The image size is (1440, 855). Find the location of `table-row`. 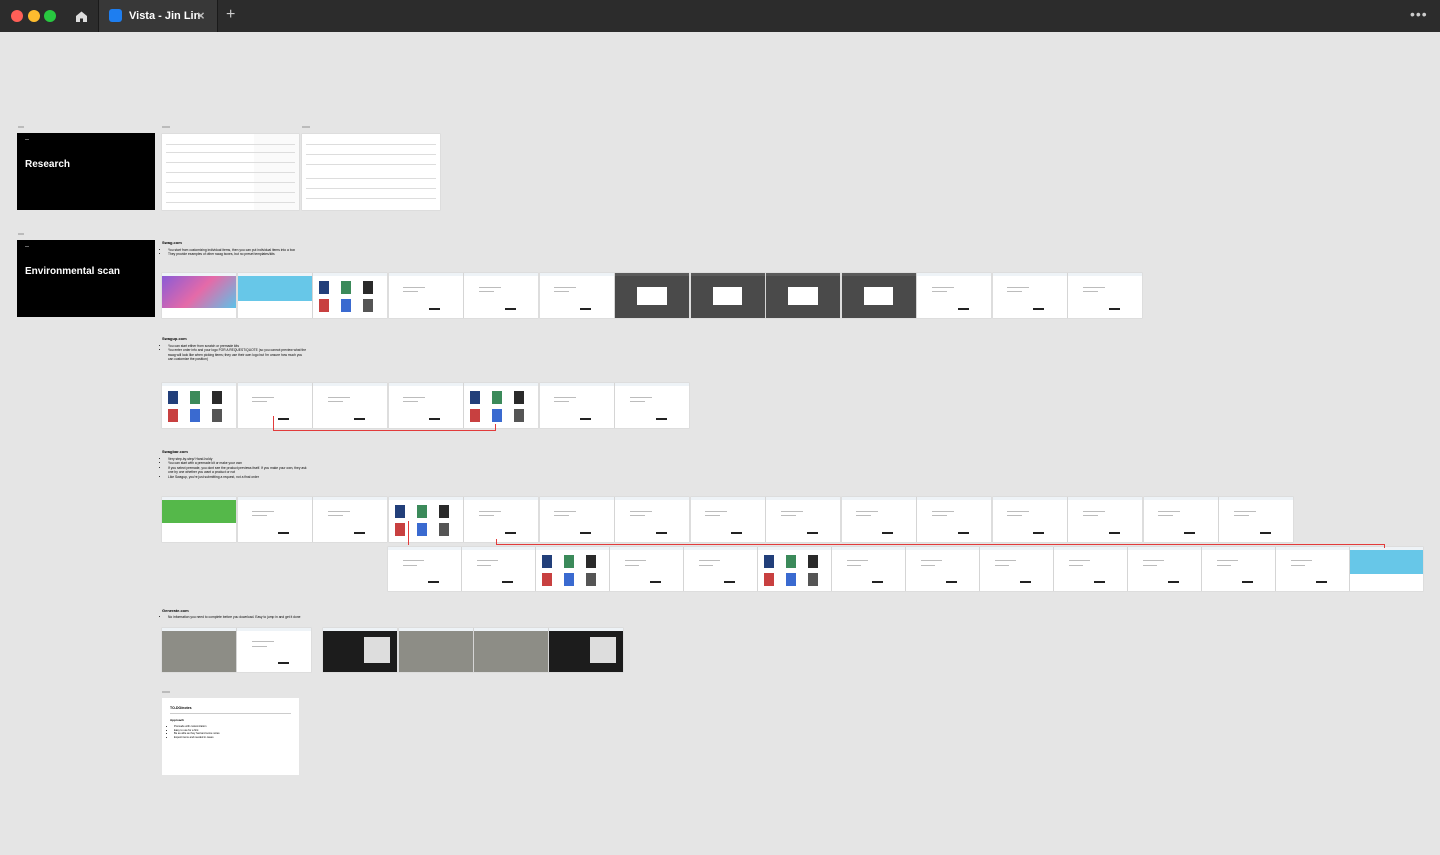

table-row is located at coordinates (371, 154).